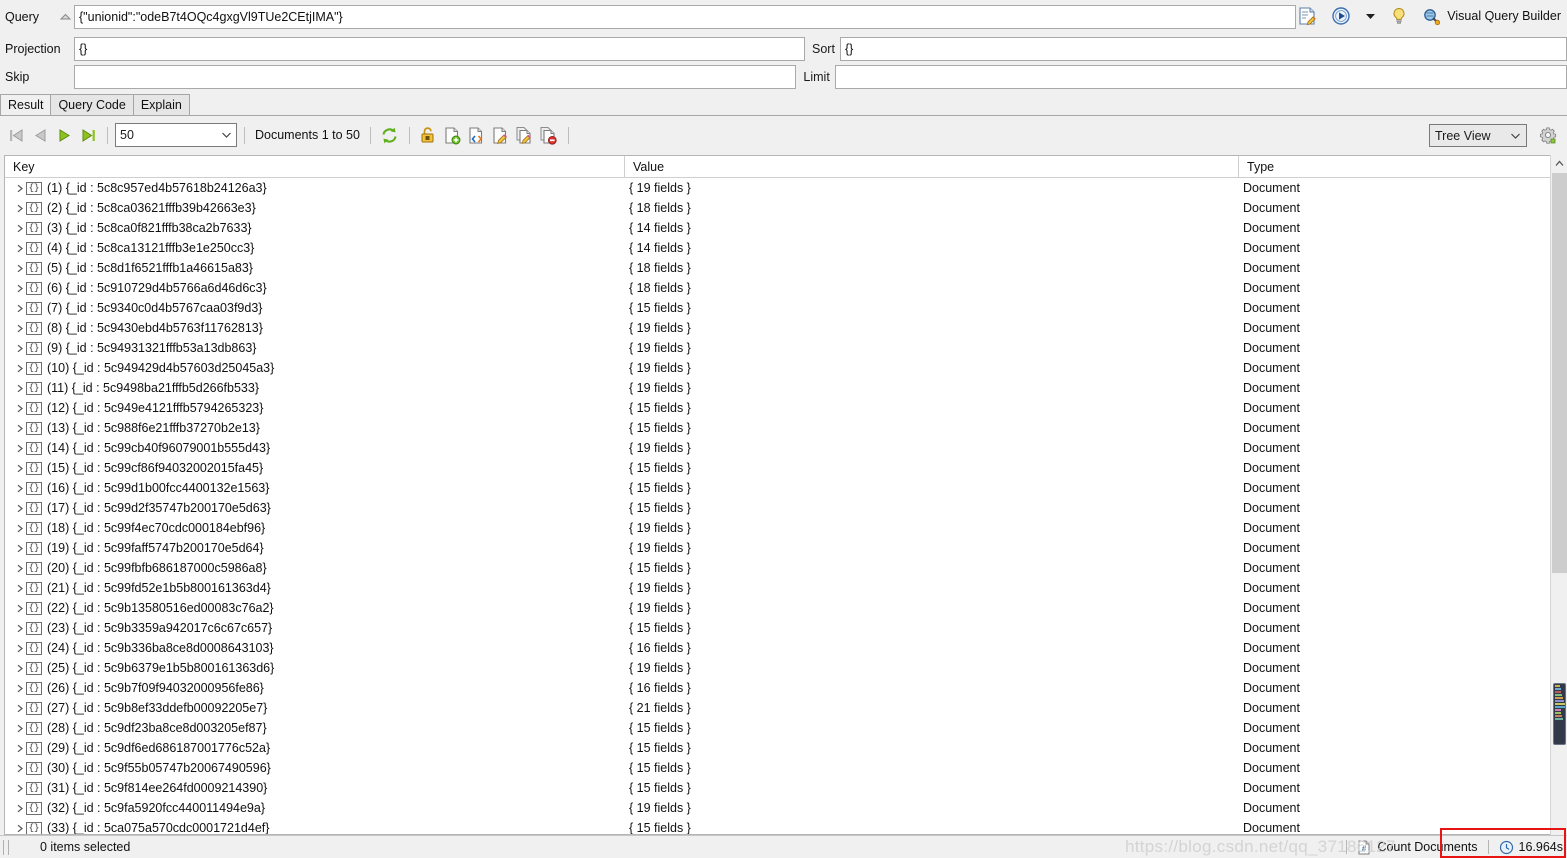 This screenshot has height=858, width=1567. I want to click on gear-icon, so click(1548, 135).